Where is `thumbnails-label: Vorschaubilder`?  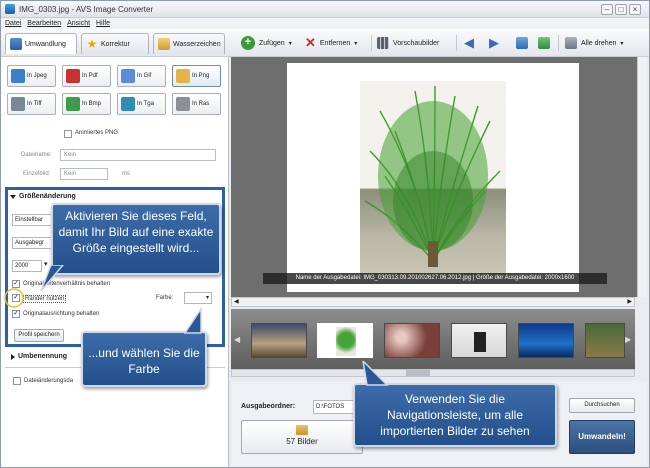 thumbnails-label: Vorschaubilder is located at coordinates (416, 43).